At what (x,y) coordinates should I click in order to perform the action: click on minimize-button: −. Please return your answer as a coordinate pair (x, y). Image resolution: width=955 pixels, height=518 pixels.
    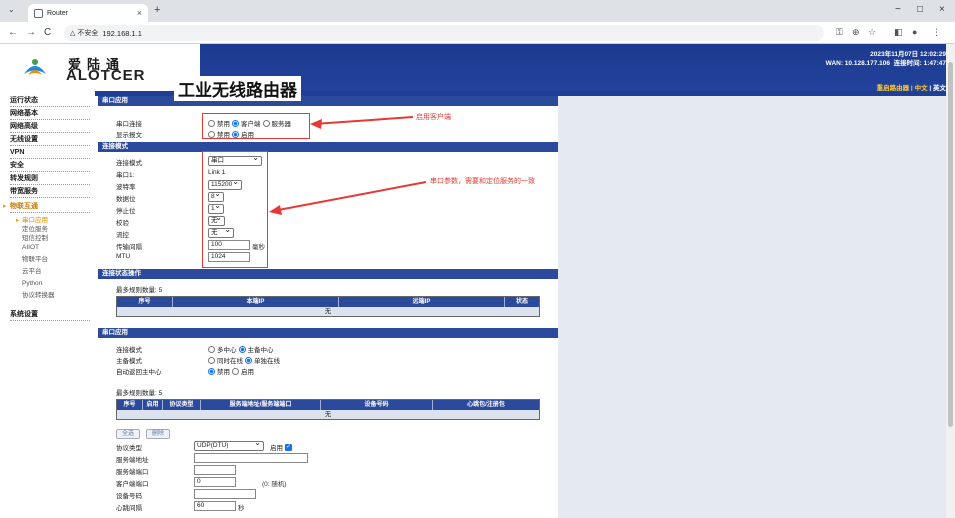
    Looking at the image, I should click on (898, 9).